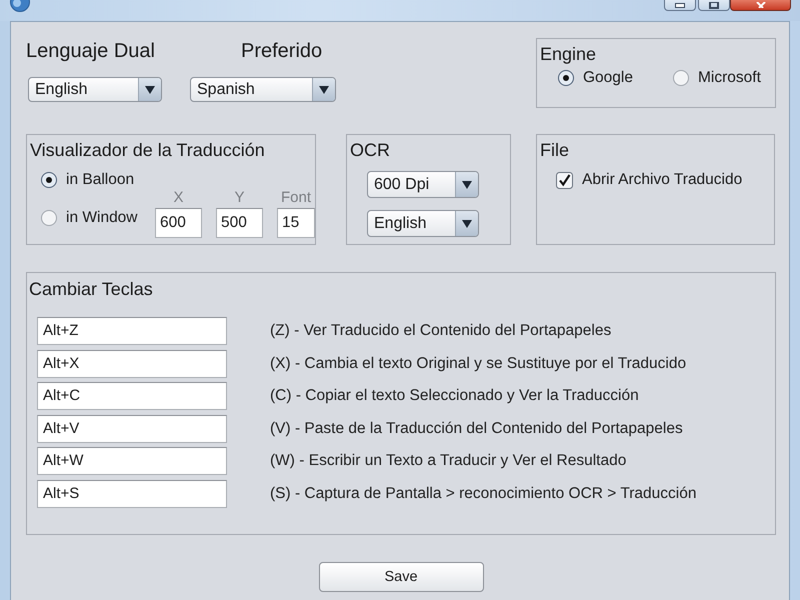  I want to click on hotkey-field: Alt+V, so click(132, 428).